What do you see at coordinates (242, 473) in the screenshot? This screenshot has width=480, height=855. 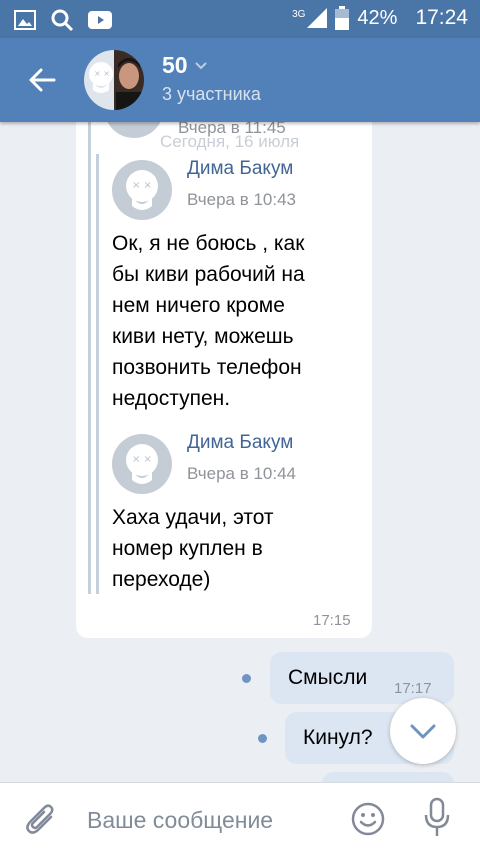 I see `forward-time: Вчера в 10:44` at bounding box center [242, 473].